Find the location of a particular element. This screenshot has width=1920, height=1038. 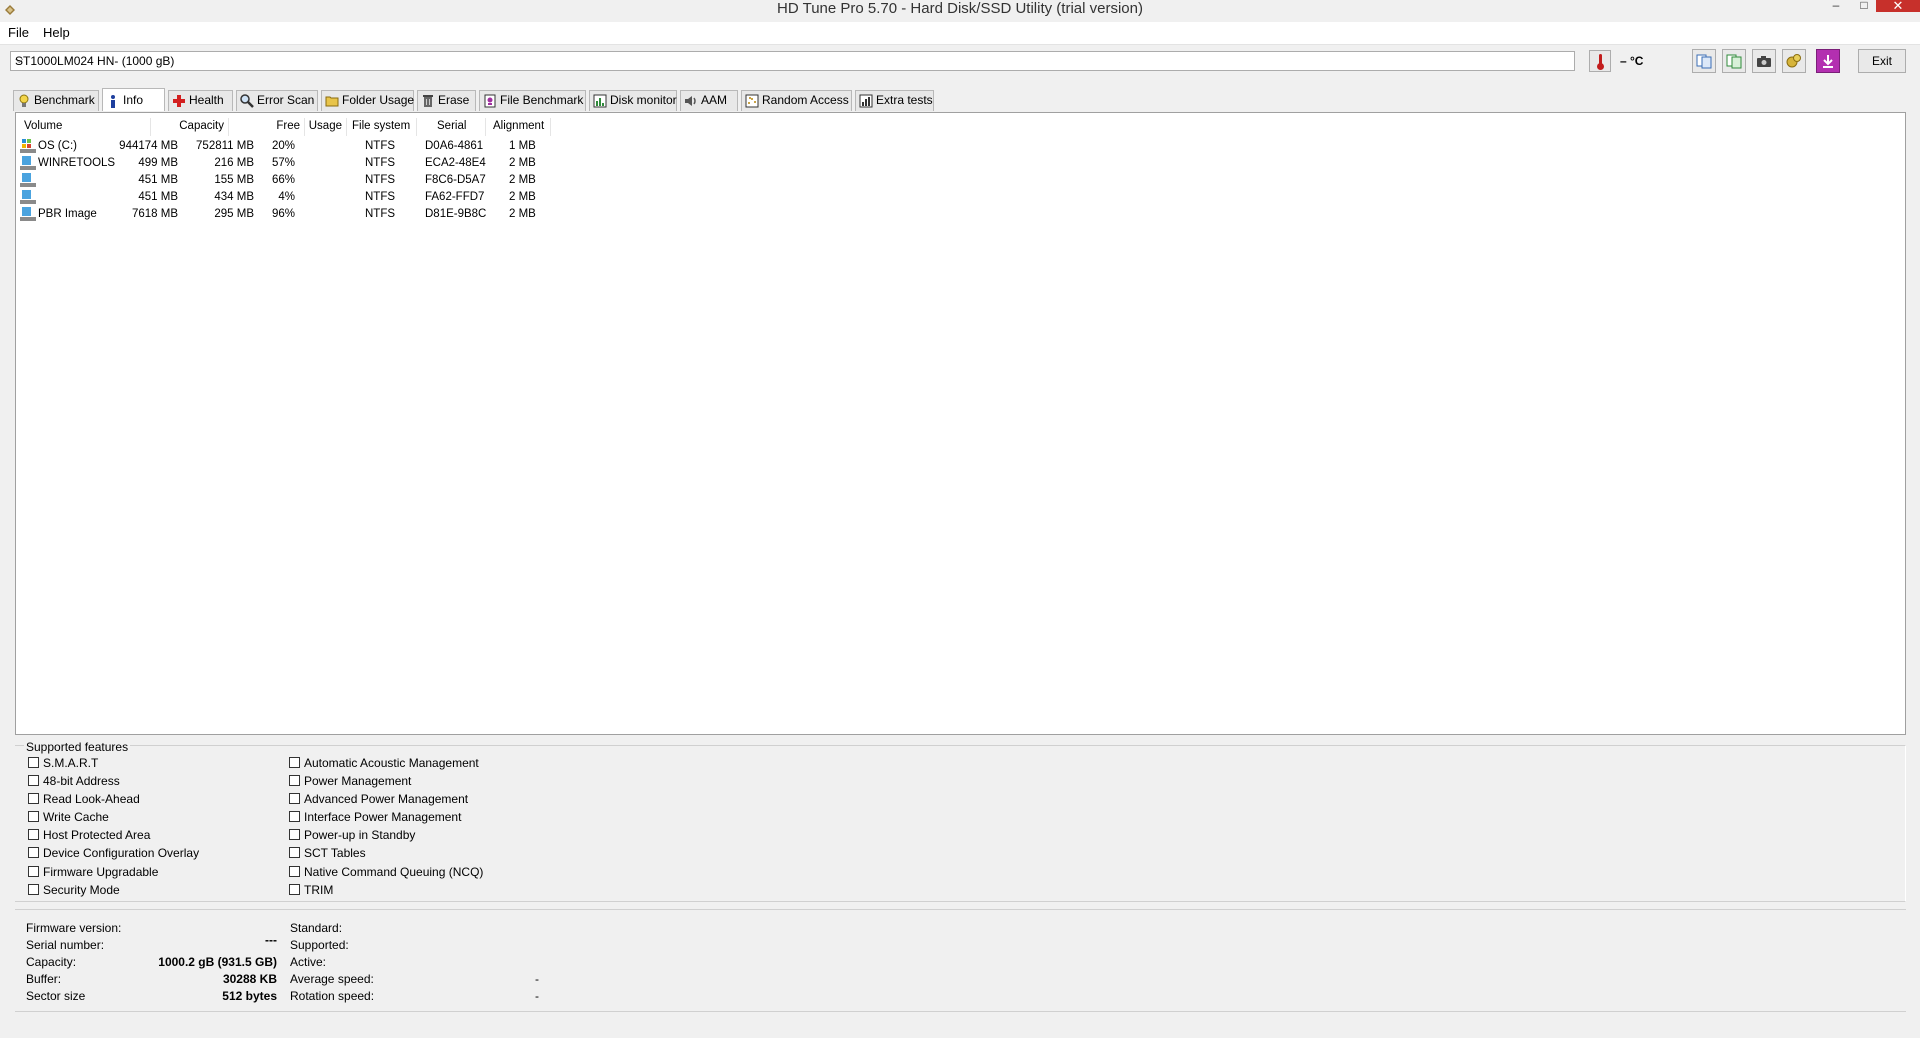

lightbulb-icon is located at coordinates (24, 100).